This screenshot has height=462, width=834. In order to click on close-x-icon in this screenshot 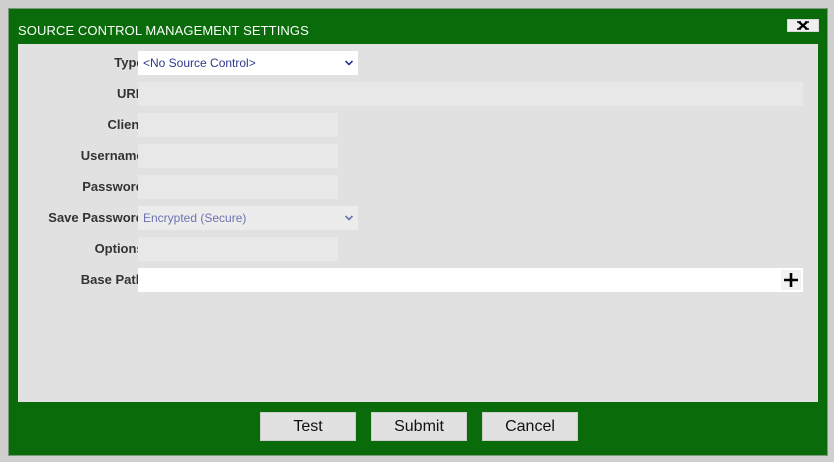, I will do `click(803, 25)`.